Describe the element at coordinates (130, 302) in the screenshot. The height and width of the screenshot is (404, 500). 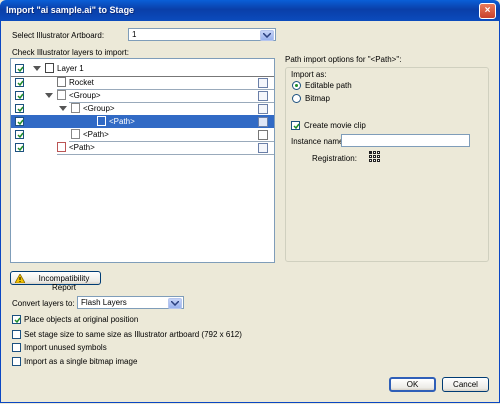
I see `convert-layers-select: Flash Layers` at that location.